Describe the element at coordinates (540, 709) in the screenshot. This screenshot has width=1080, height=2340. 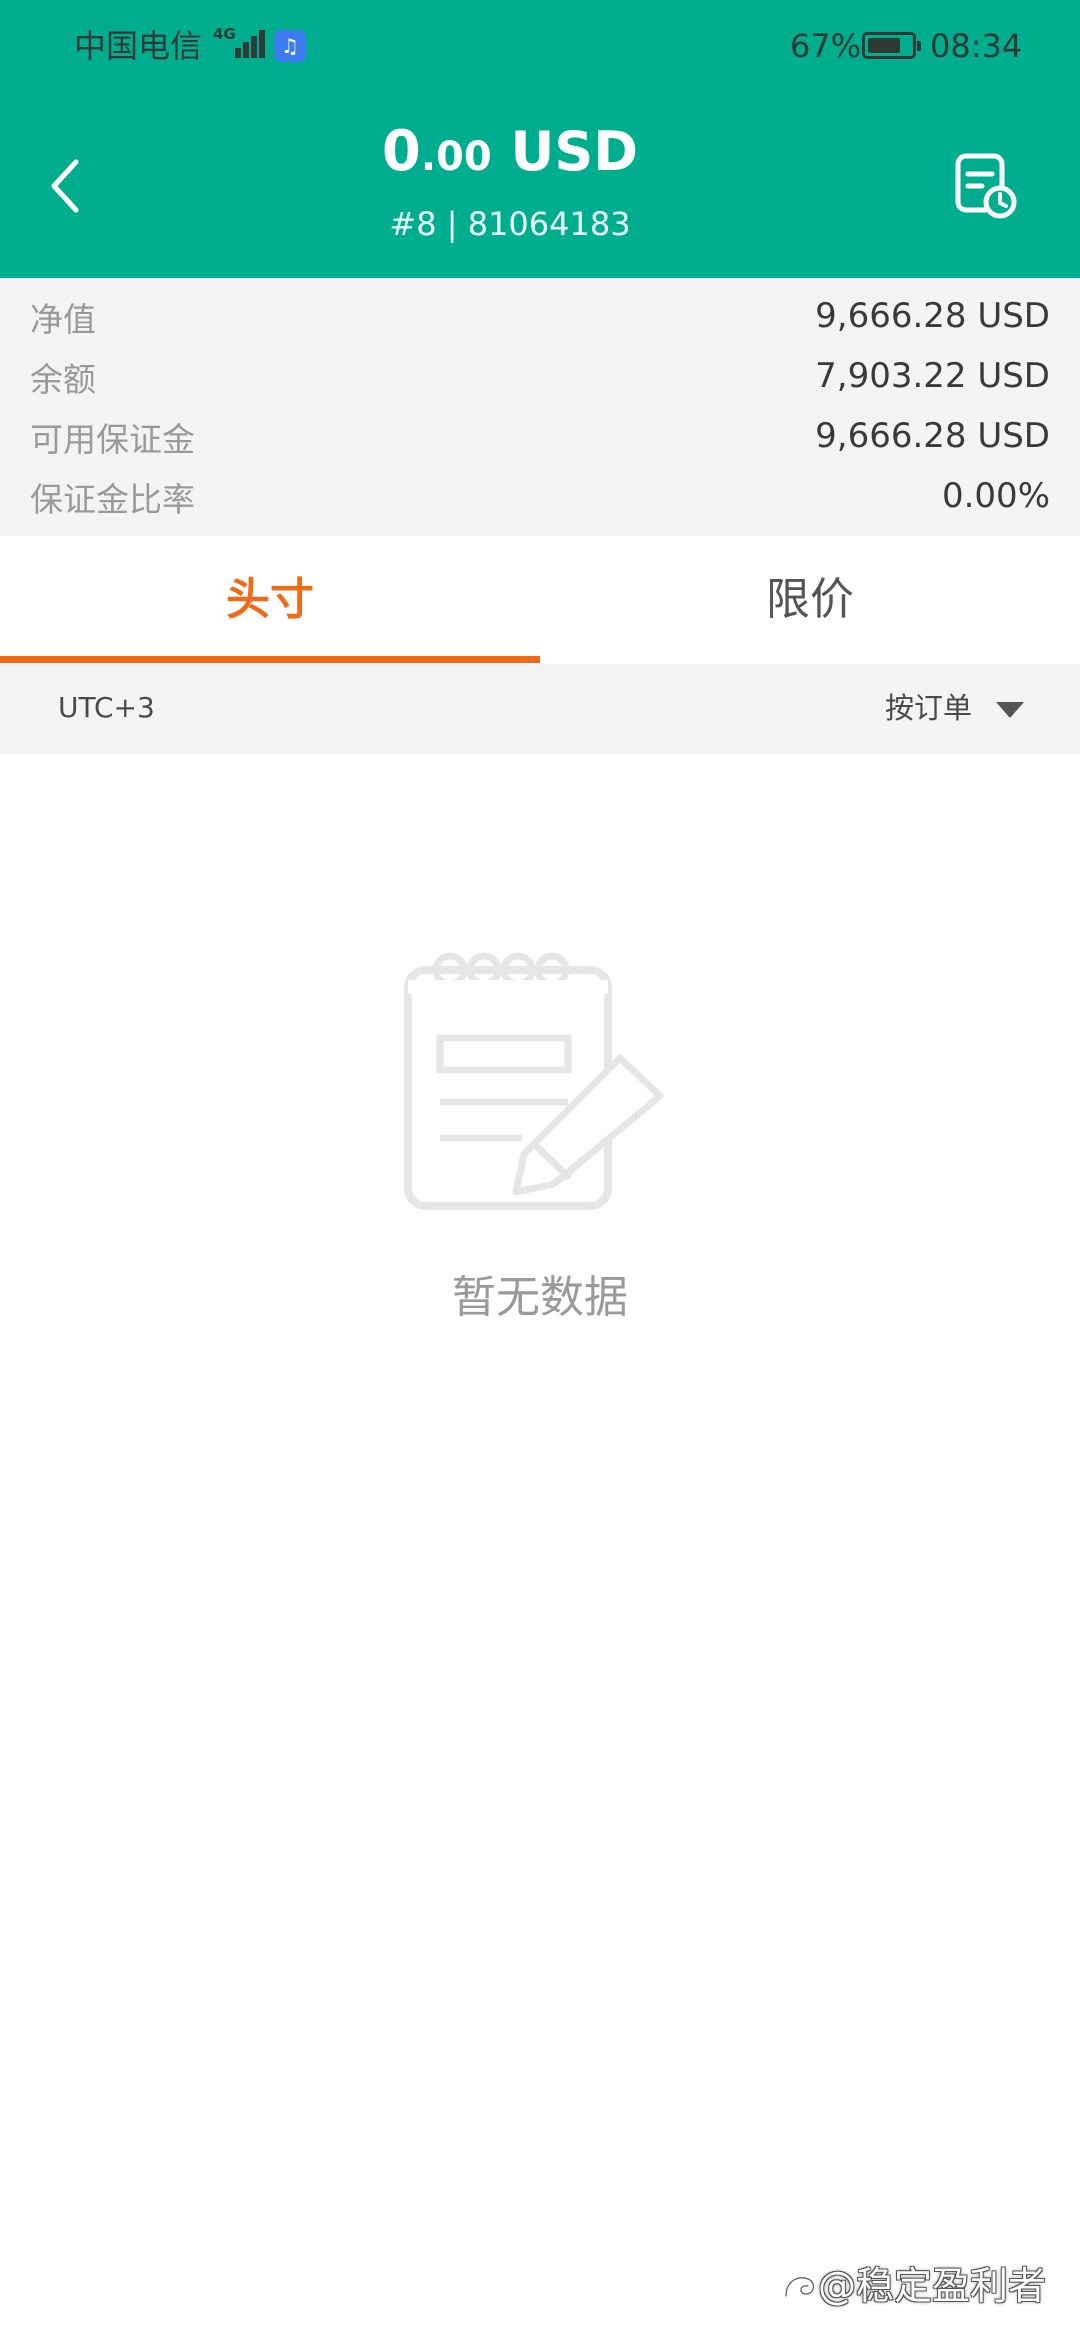
I see `filter-bar: UTC+3 按订单` at that location.